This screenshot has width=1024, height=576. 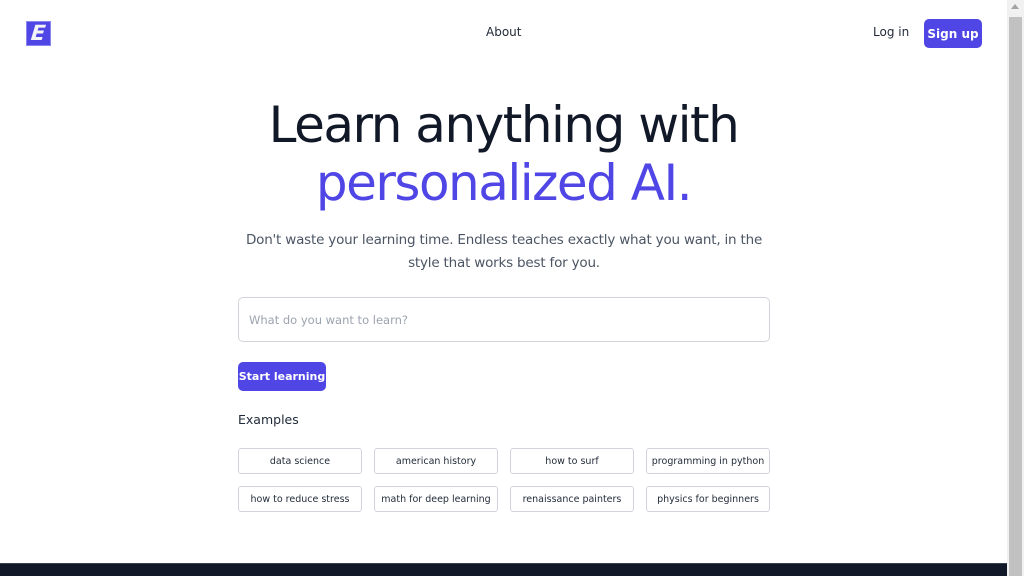 I want to click on signup-button: Sign up, so click(x=953, y=33).